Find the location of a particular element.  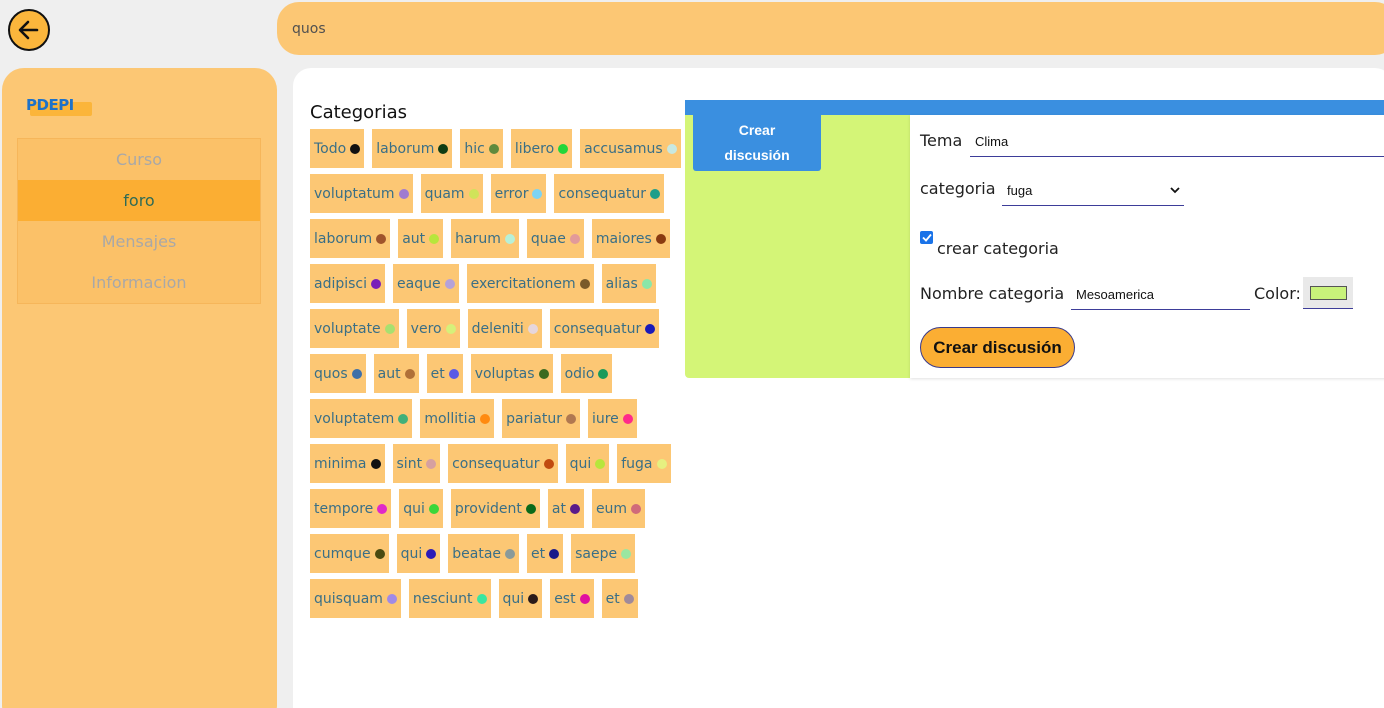

category-chip: odio is located at coordinates (586, 373).